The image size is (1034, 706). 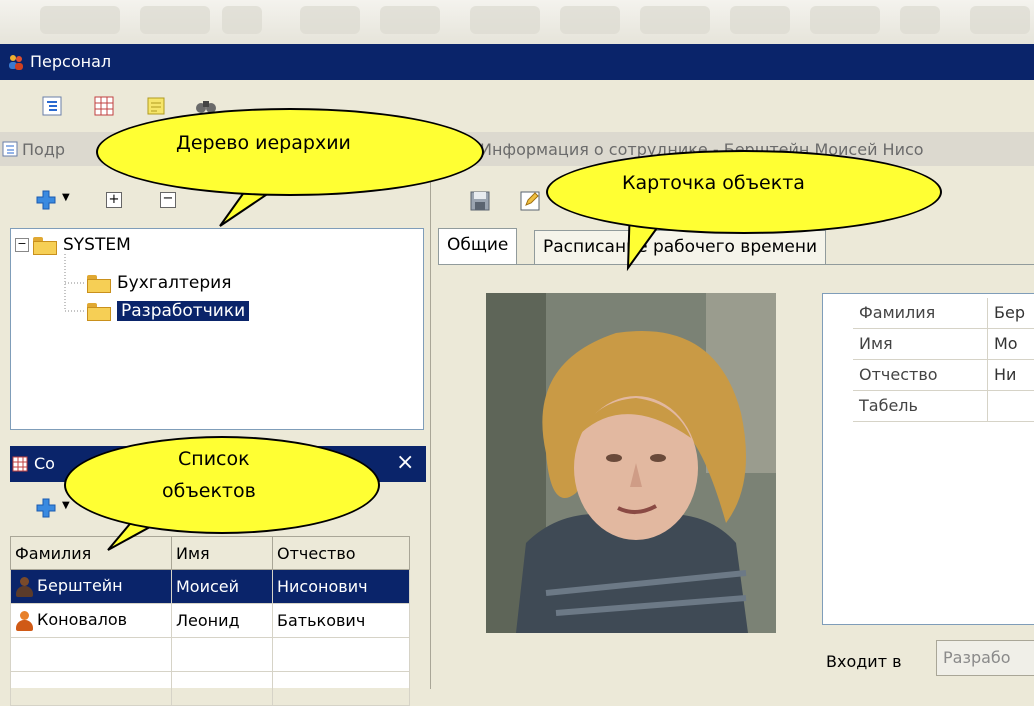 I want to click on property-row: Имя Мо, so click(x=943, y=344).